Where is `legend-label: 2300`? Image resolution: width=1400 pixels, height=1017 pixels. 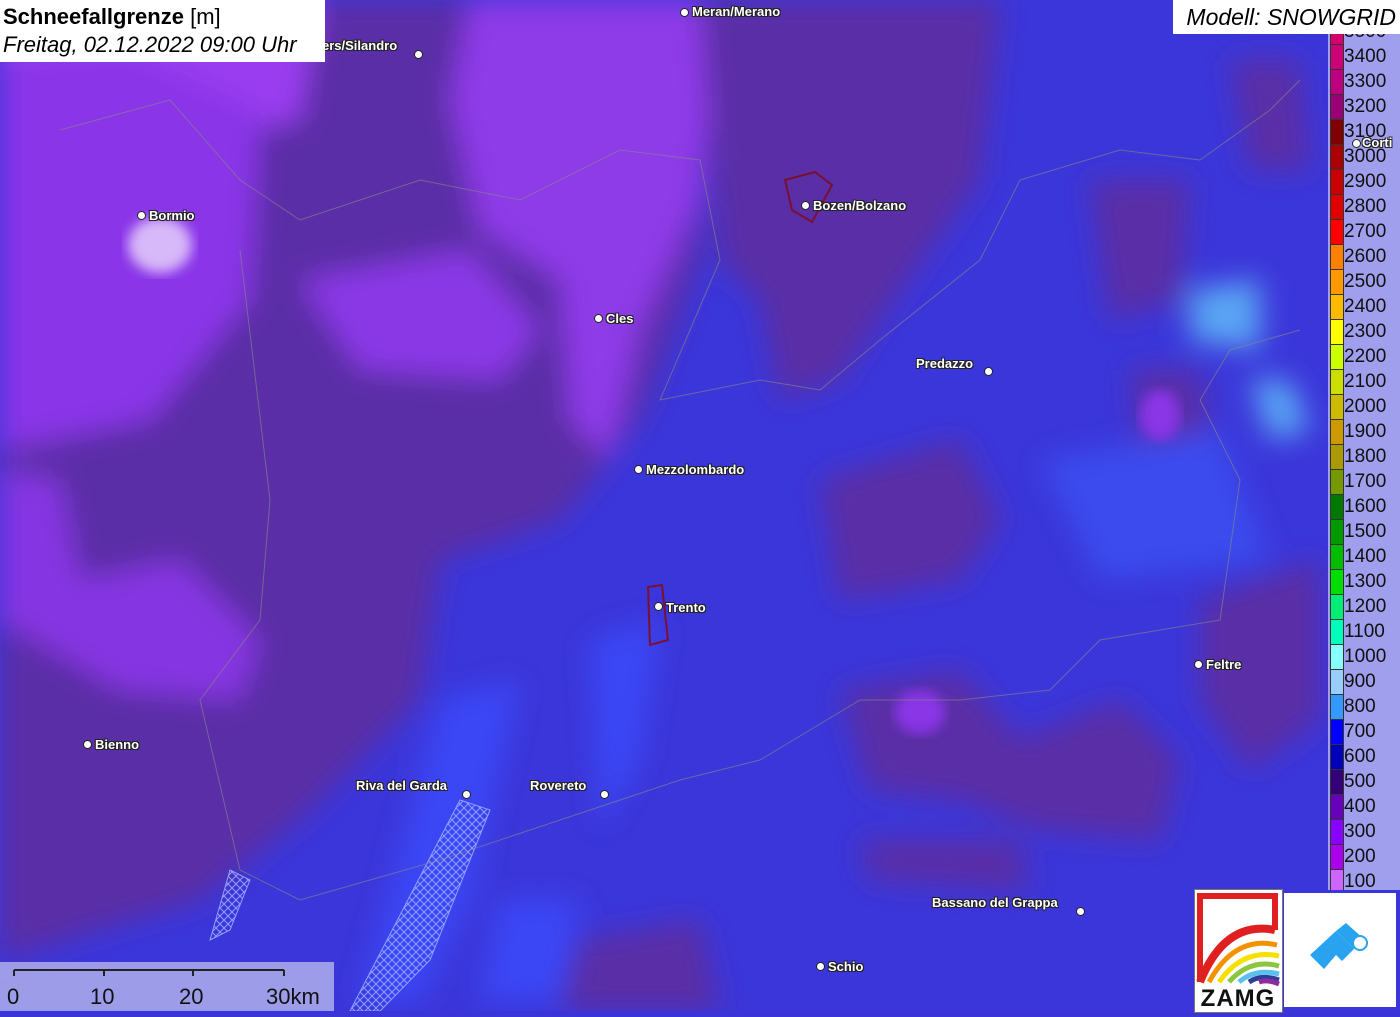 legend-label: 2300 is located at coordinates (1365, 331).